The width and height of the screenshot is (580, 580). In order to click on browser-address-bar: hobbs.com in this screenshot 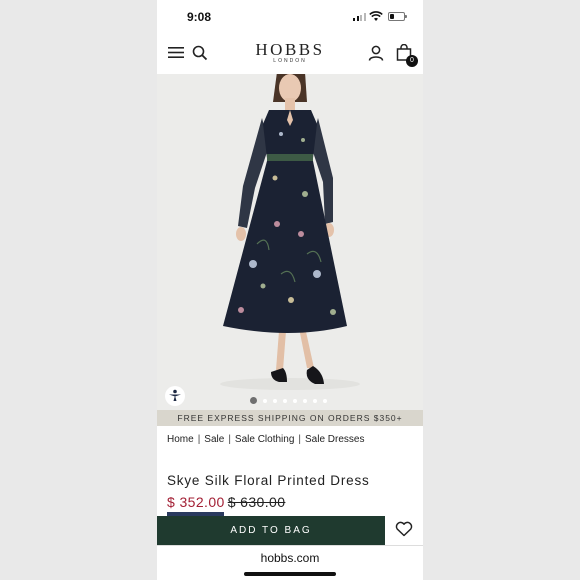, I will do `click(290, 562)`.